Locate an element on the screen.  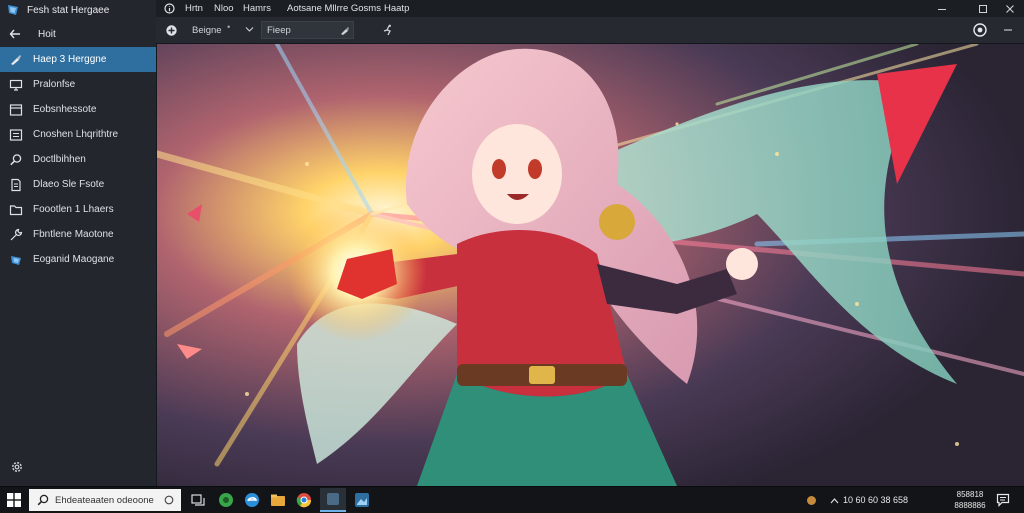
menu-item-3: Hamrs is located at coordinates (257, 8).